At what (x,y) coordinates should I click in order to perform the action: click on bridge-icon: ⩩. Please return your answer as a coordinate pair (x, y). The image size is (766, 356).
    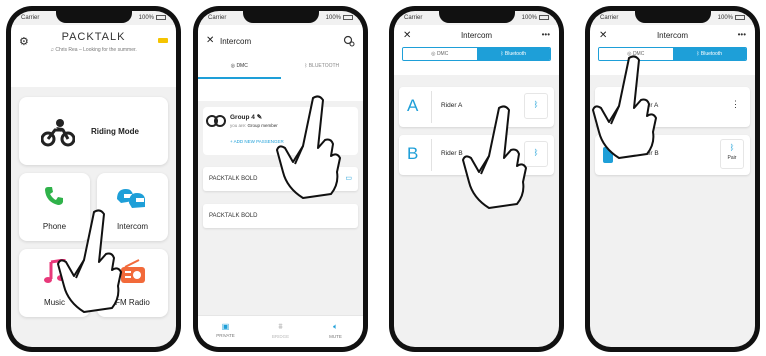
    Looking at the image, I should click on (280, 326).